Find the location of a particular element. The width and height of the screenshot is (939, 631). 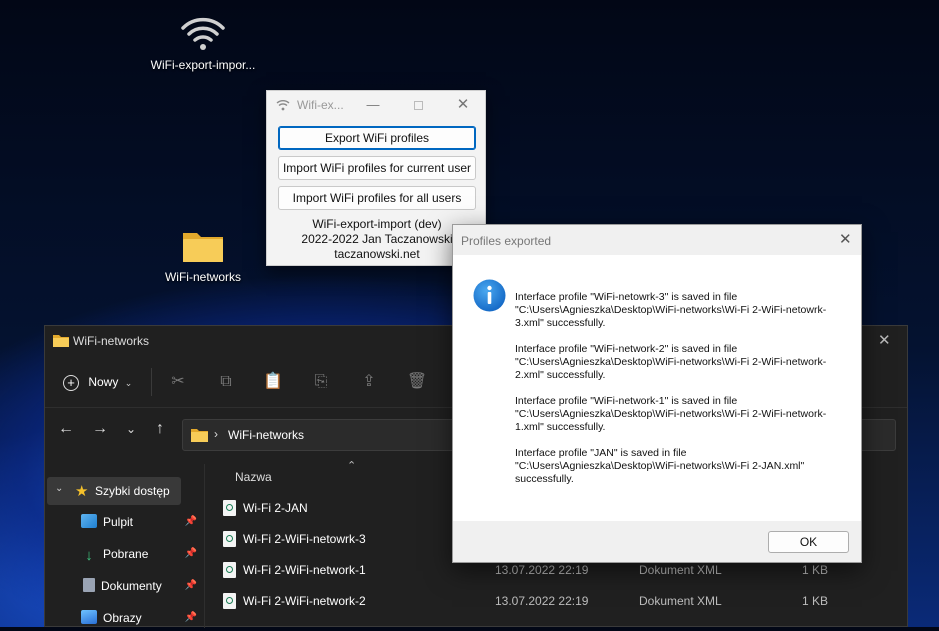

explorer-title: WiFi-networks is located at coordinates (111, 341).